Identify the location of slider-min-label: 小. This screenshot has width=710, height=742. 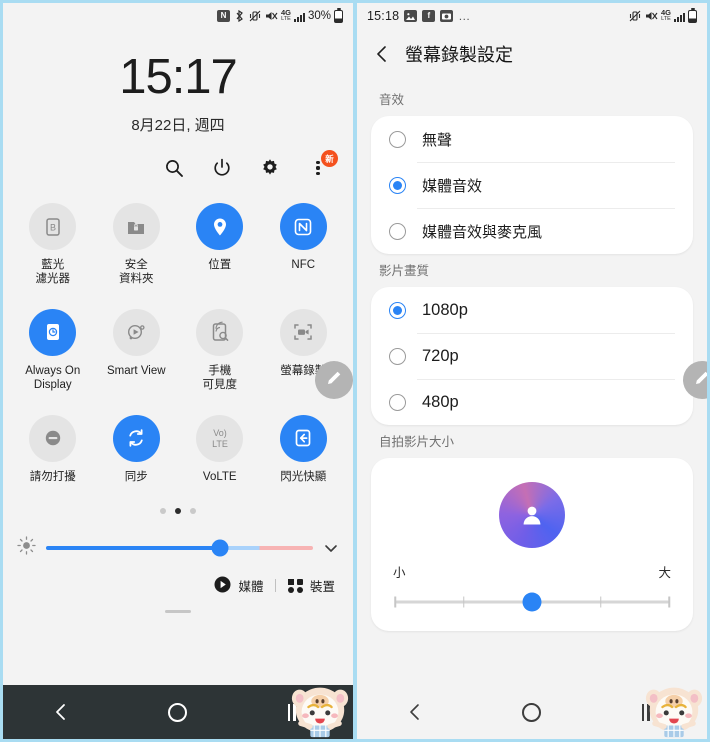
(399, 573).